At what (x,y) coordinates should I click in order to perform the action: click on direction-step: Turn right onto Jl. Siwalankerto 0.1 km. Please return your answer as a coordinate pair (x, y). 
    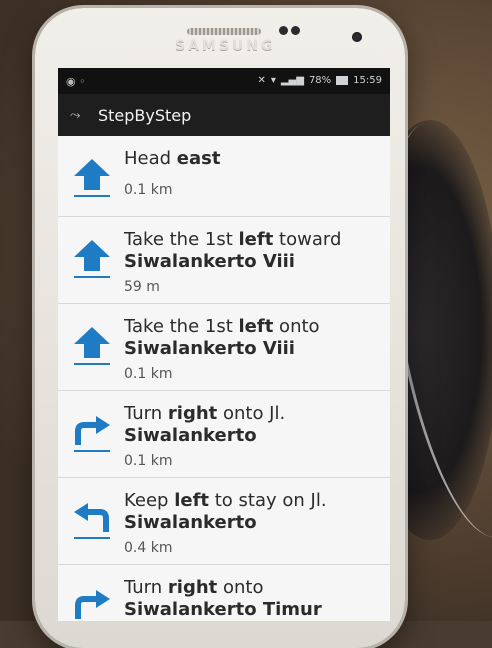
    Looking at the image, I should click on (224, 434).